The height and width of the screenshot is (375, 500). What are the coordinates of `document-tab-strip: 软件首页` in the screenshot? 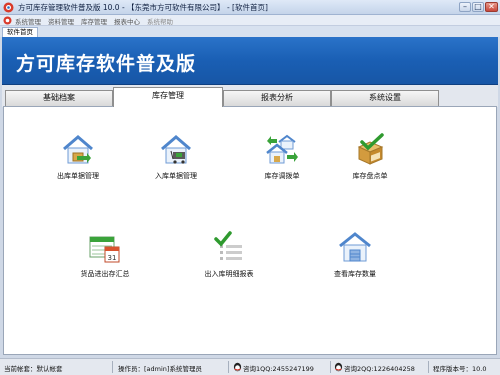 It's located at (250, 31).